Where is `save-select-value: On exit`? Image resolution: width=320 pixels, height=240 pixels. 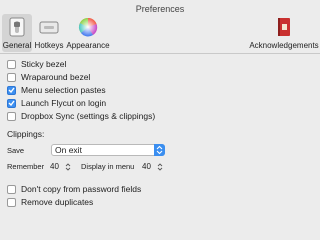 save-select-value: On exit is located at coordinates (68, 150).